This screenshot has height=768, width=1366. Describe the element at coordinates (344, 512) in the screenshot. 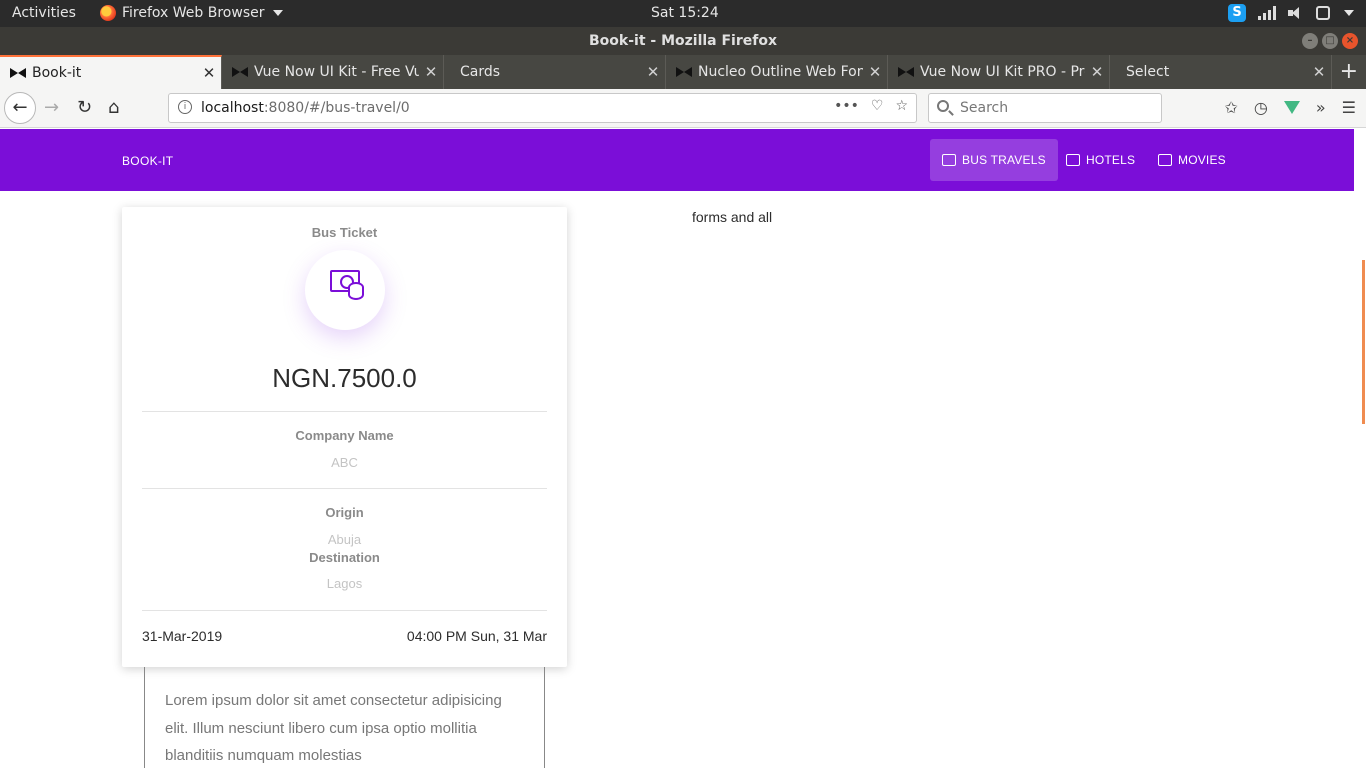

I see `origin-label: Origin` at that location.